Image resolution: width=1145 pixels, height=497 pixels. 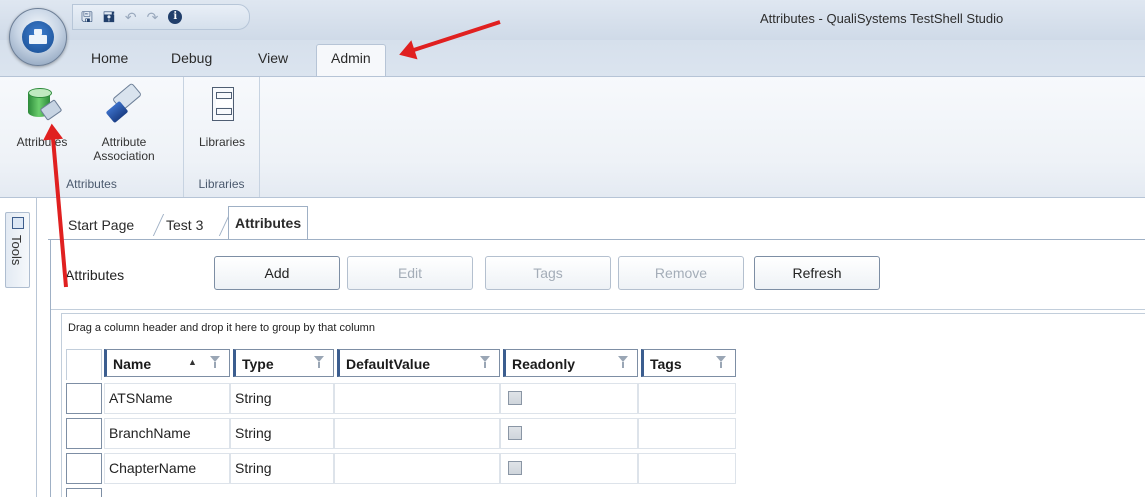 What do you see at coordinates (161, 17) in the screenshot?
I see `quick-access-toolbar: 🖫 🖬 ↶ ↷ i` at bounding box center [161, 17].